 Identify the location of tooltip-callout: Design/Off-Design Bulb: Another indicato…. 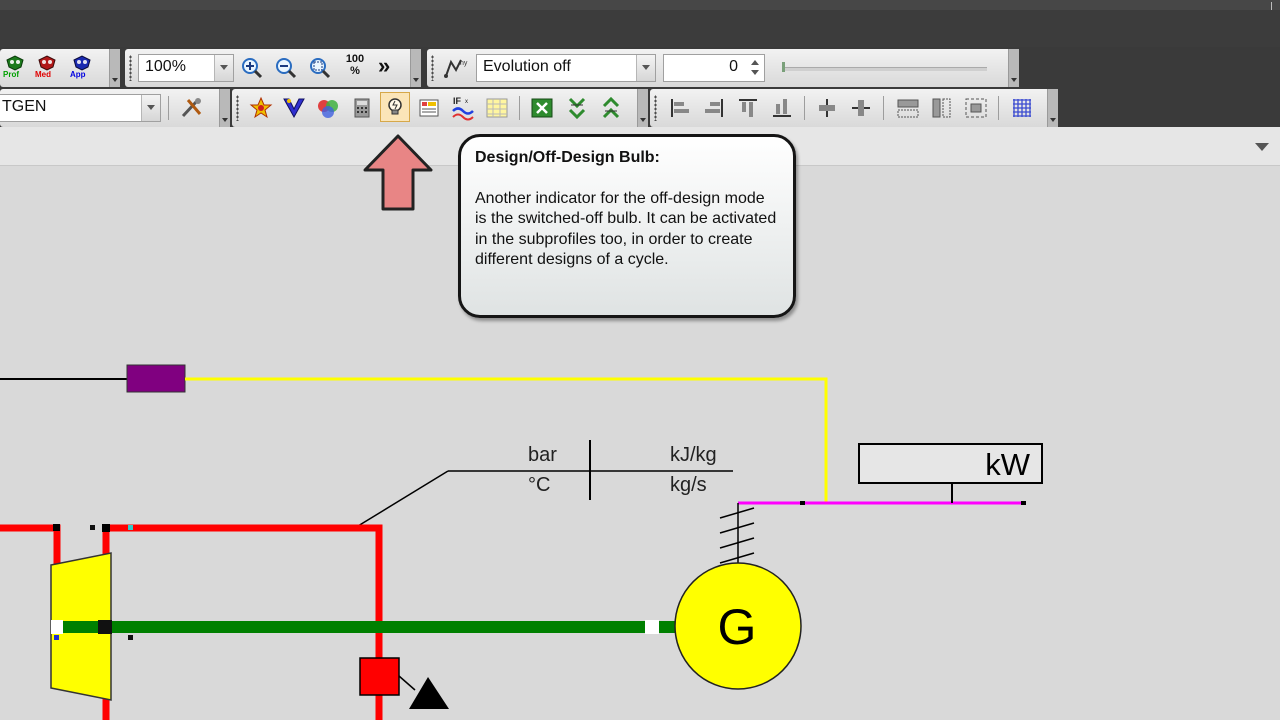
(627, 226).